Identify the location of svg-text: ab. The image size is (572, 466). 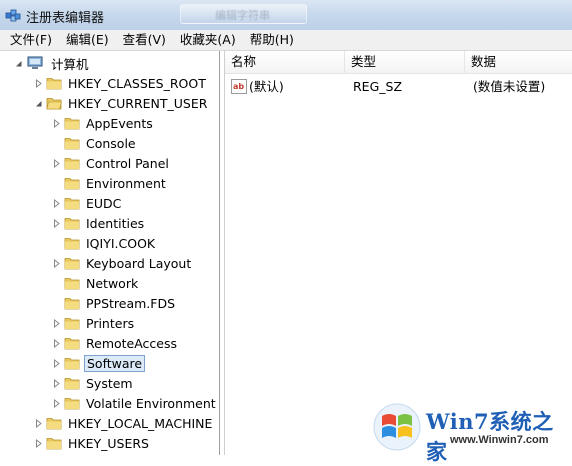
(238, 86).